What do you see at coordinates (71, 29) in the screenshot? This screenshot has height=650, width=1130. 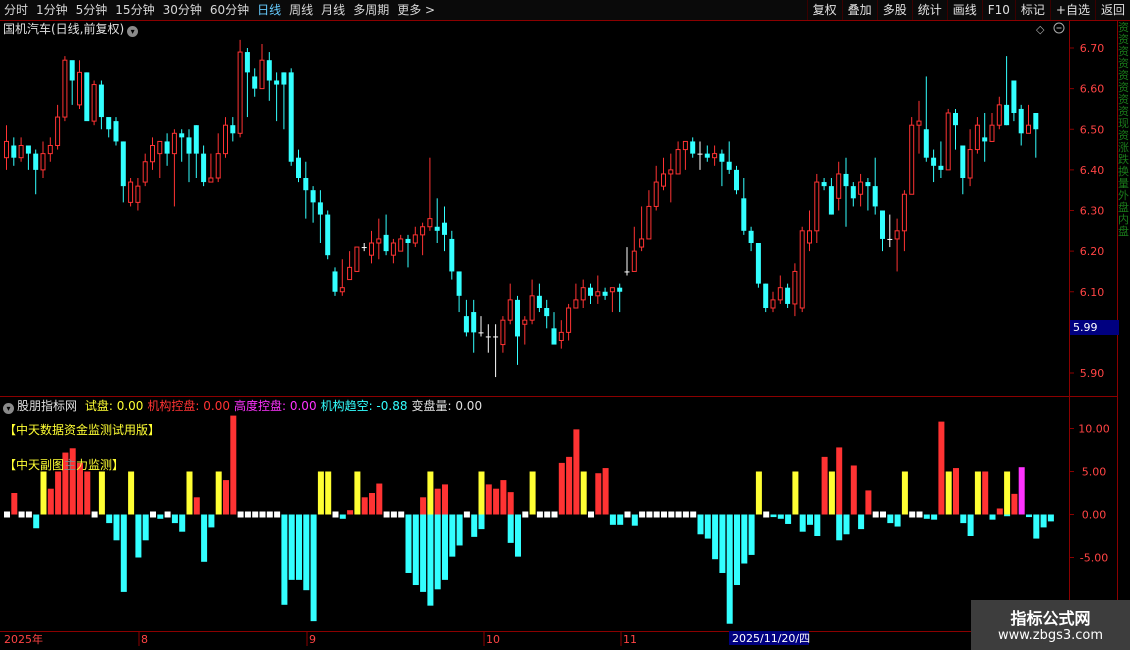 I see `chart-title: 国机汽车(日线,前复权) ▾` at bounding box center [71, 29].